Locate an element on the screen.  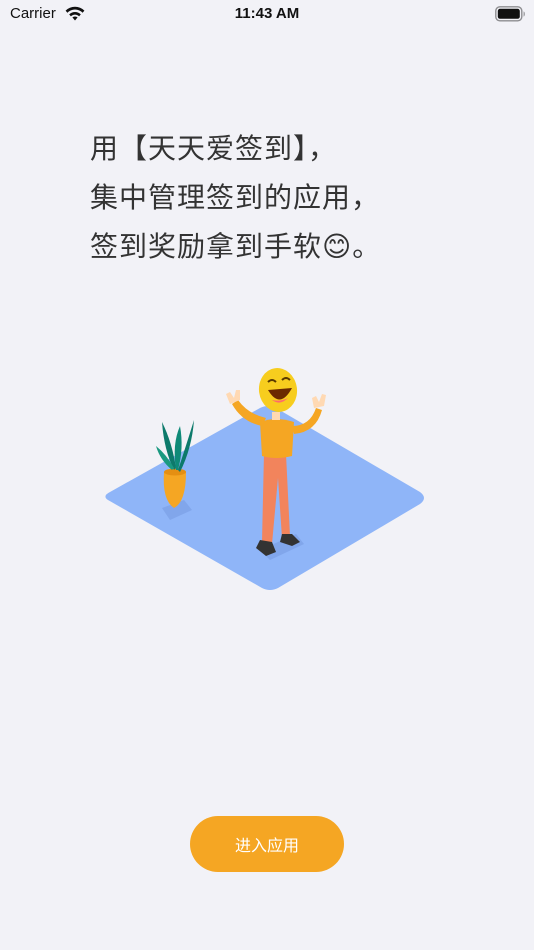
battery-icon is located at coordinates (510, 14).